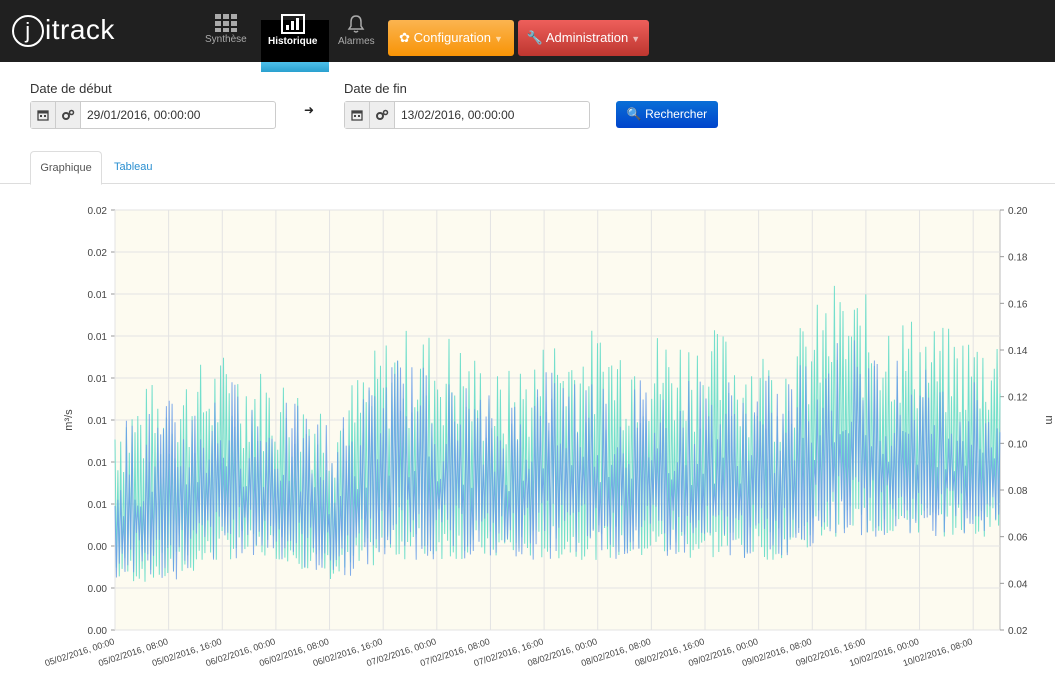  I want to click on nav-alarmes-label: Alarmes, so click(356, 41).